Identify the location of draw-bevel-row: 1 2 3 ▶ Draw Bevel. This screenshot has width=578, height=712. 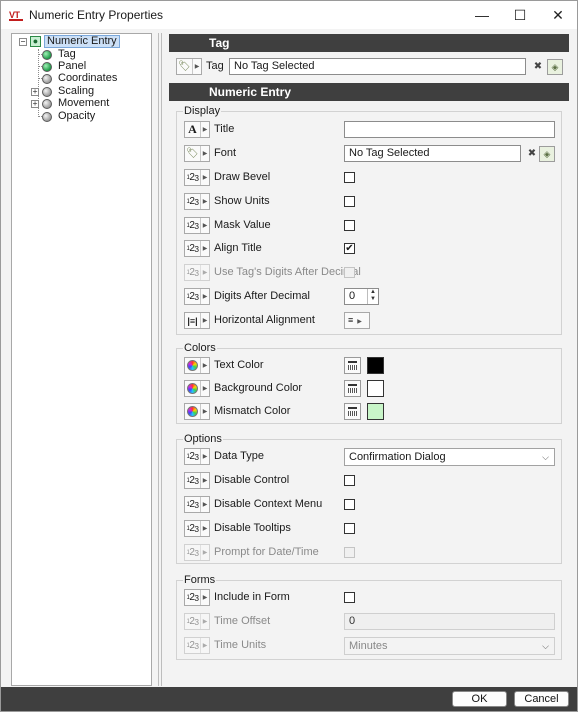
(370, 178).